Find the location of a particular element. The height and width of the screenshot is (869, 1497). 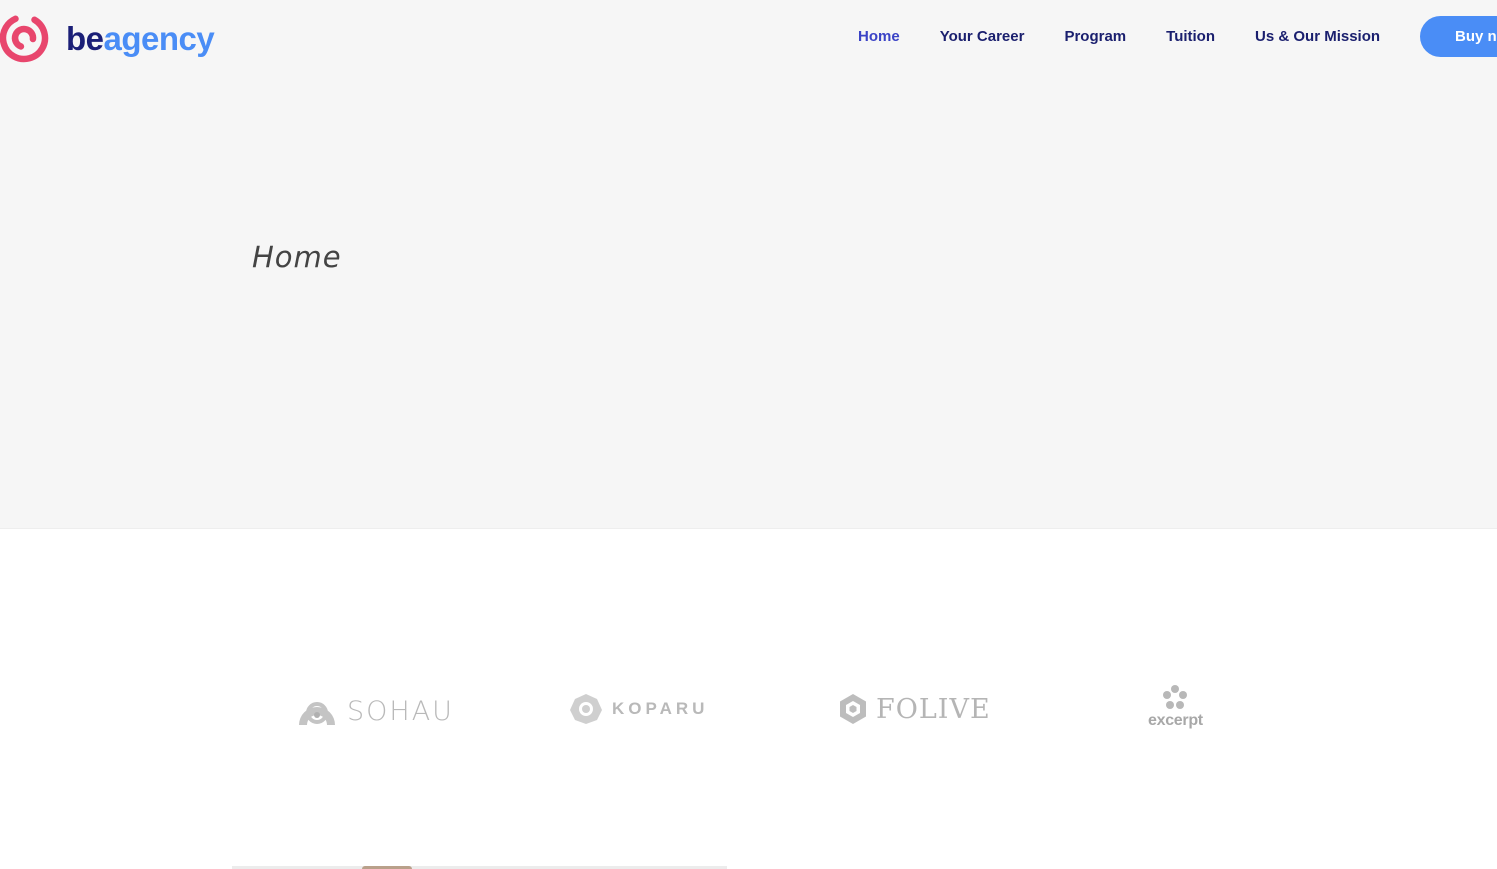

nav-item-your-career: Your Career is located at coordinates (982, 37).